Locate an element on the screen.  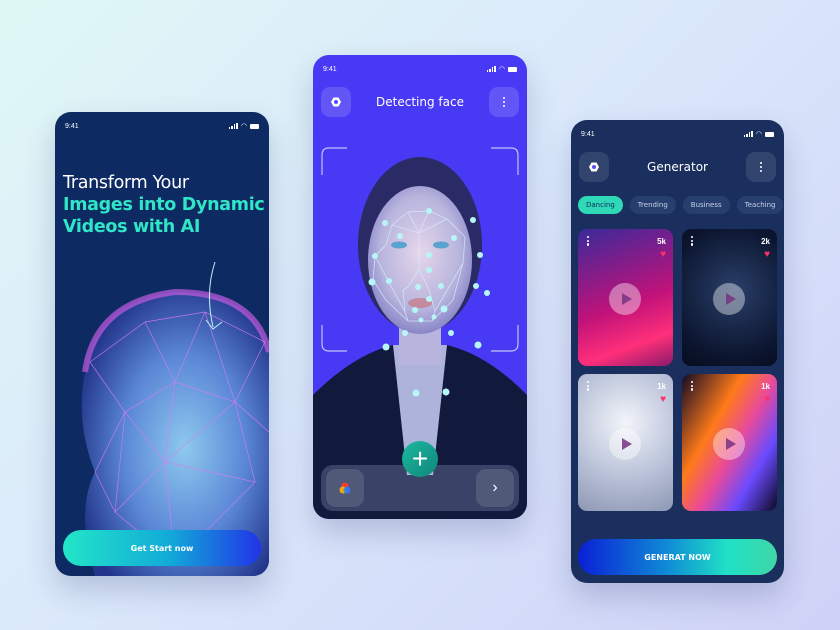
chip-trending: Trending is located at coordinates (652, 205).